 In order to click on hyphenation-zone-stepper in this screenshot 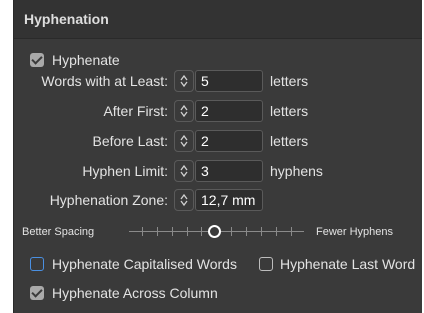, I will do `click(184, 200)`.